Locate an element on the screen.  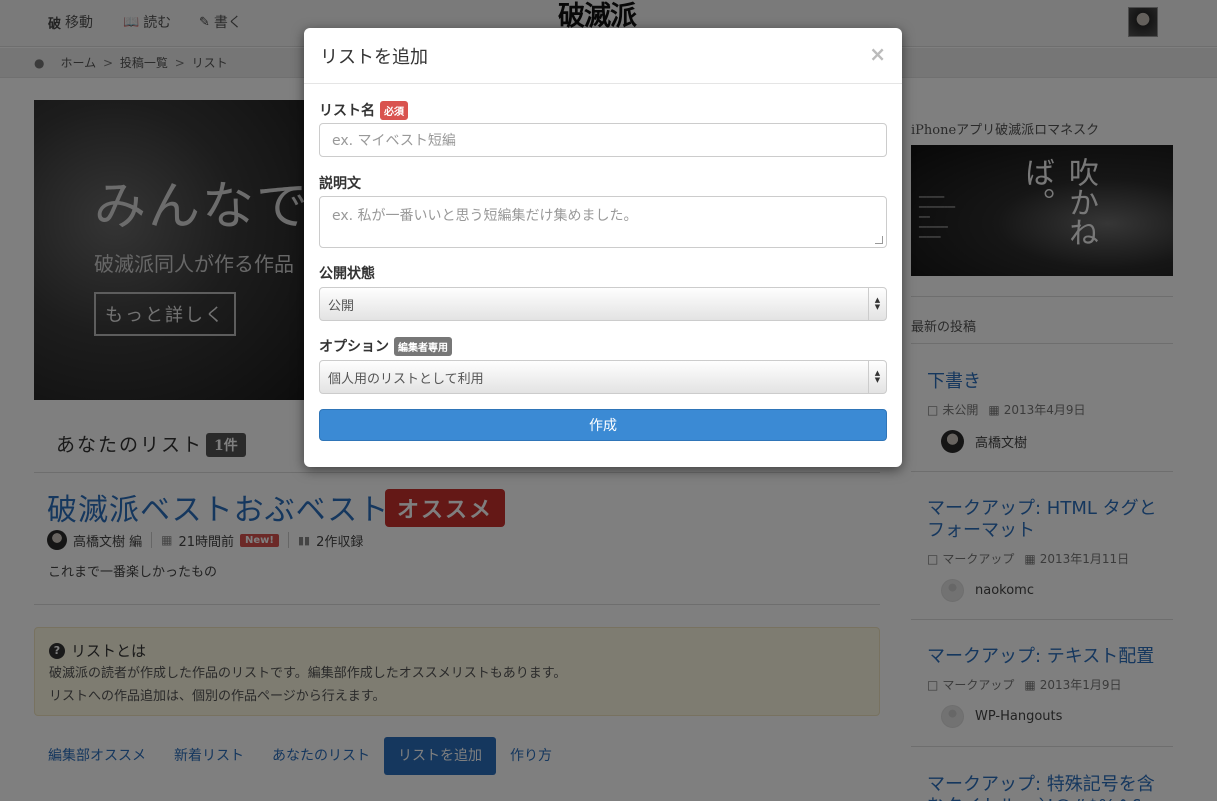
resize-handle-icon is located at coordinates (879, 240).